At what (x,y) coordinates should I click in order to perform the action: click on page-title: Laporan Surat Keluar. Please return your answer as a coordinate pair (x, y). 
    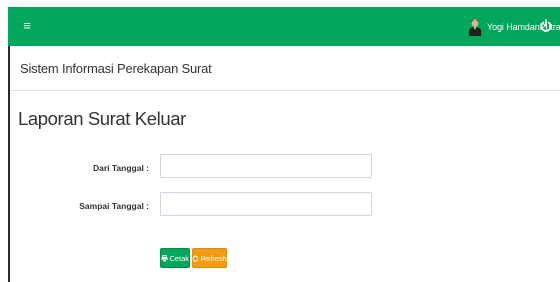
    Looking at the image, I should click on (102, 118).